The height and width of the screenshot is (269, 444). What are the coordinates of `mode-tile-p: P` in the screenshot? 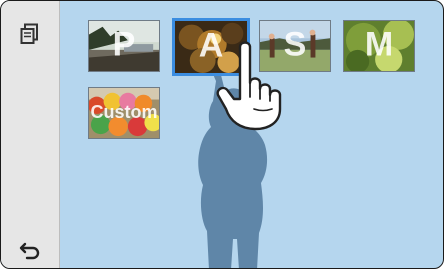 It's located at (124, 46).